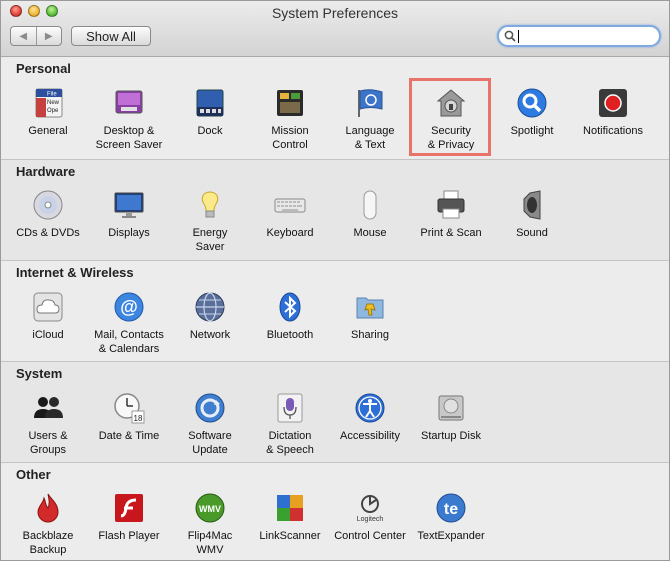 This screenshot has height=561, width=670. I want to click on pref-dock: Dock, so click(210, 112).